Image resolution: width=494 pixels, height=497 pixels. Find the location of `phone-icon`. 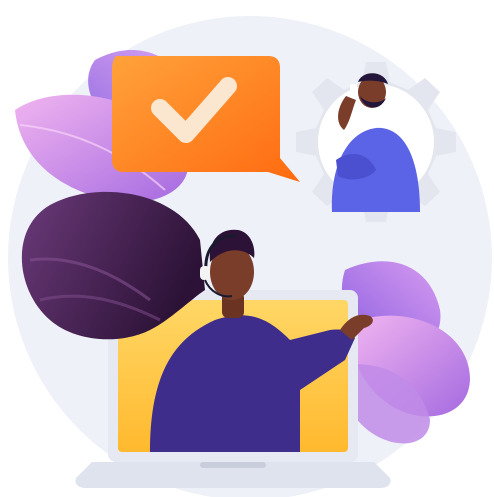

phone-icon is located at coordinates (353, 91).